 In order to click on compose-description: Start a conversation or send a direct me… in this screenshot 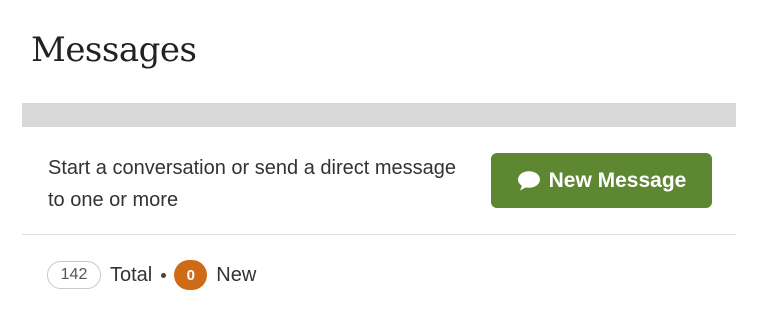, I will do `click(252, 184)`.